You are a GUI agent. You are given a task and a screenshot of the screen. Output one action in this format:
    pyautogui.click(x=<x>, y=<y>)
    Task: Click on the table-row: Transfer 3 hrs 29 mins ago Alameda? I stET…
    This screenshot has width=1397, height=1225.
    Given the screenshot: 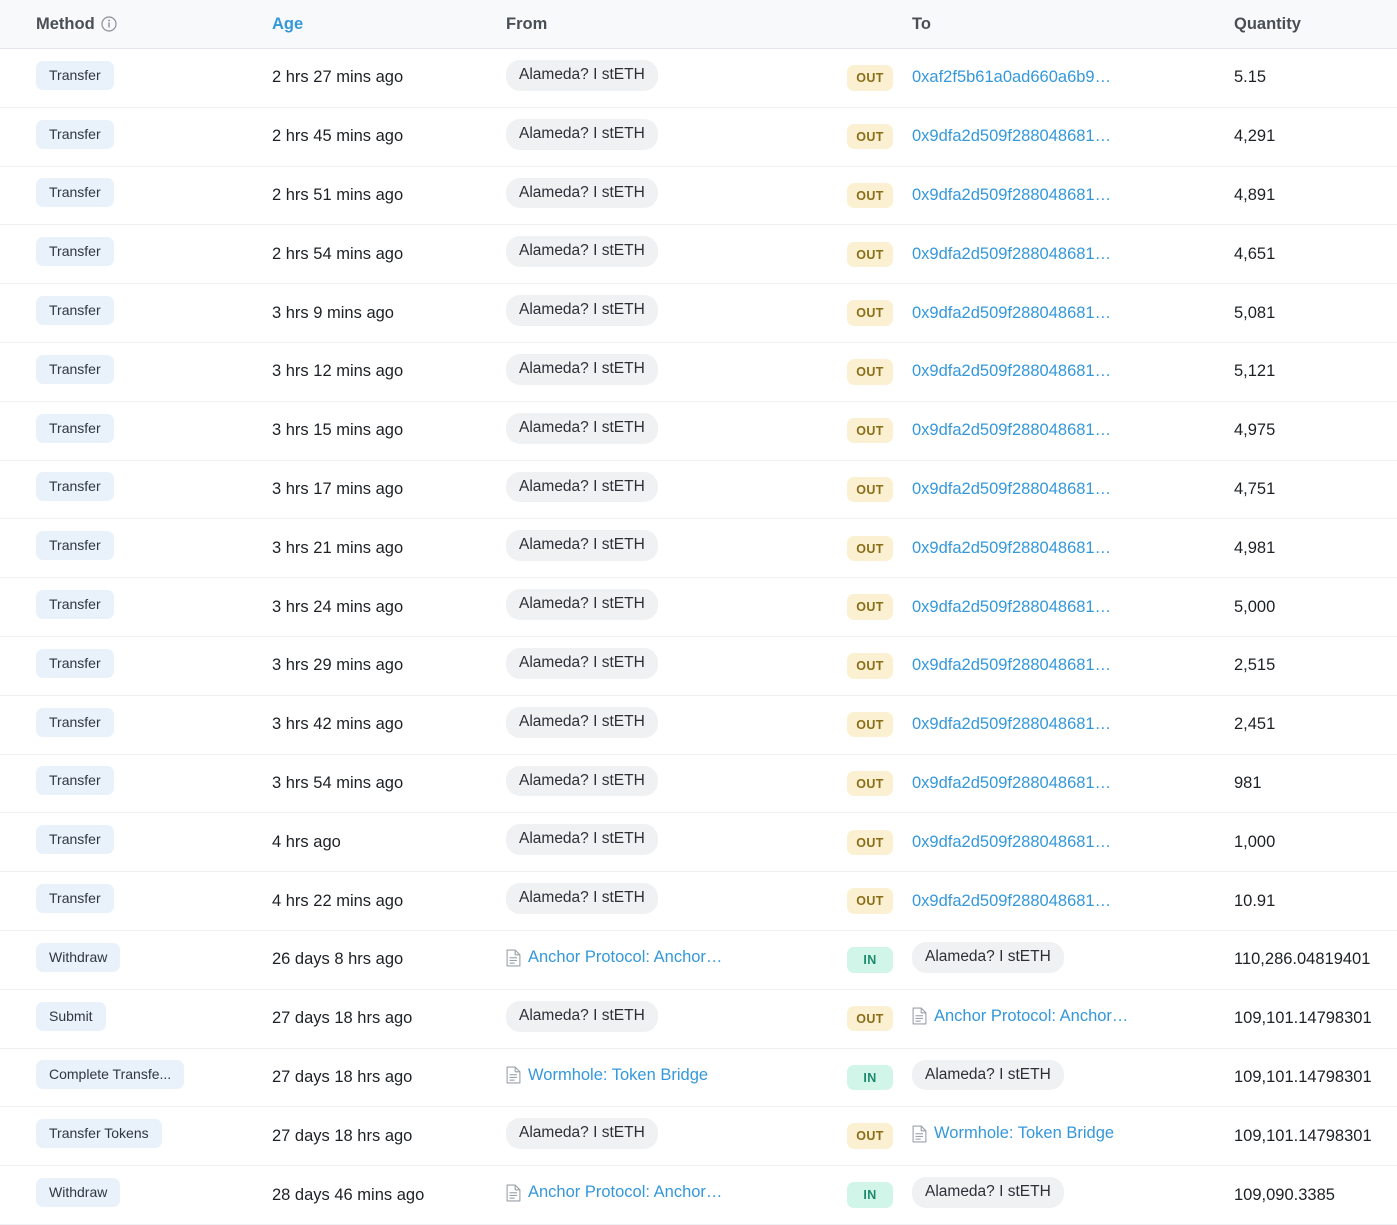 What is the action you would take?
    pyautogui.click(x=698, y=666)
    